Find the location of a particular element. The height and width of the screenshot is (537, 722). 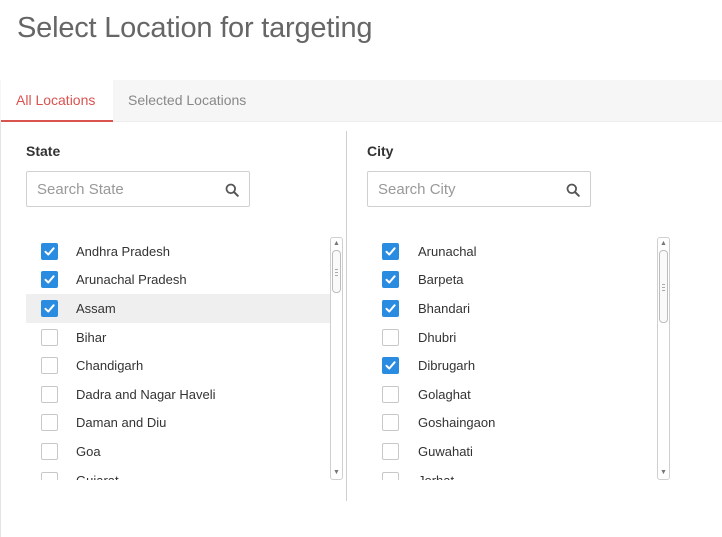

state-list-item: Chandigarh is located at coordinates (178, 365).